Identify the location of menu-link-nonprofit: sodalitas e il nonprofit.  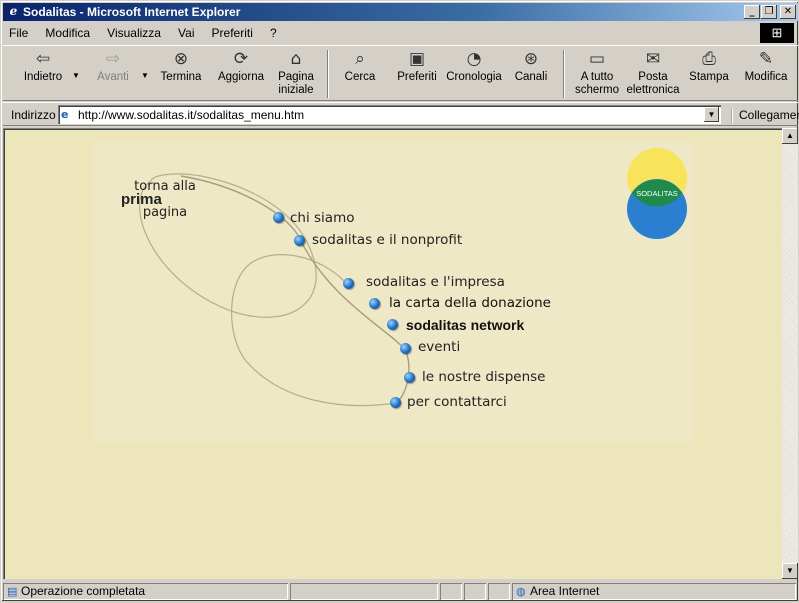
(387, 240).